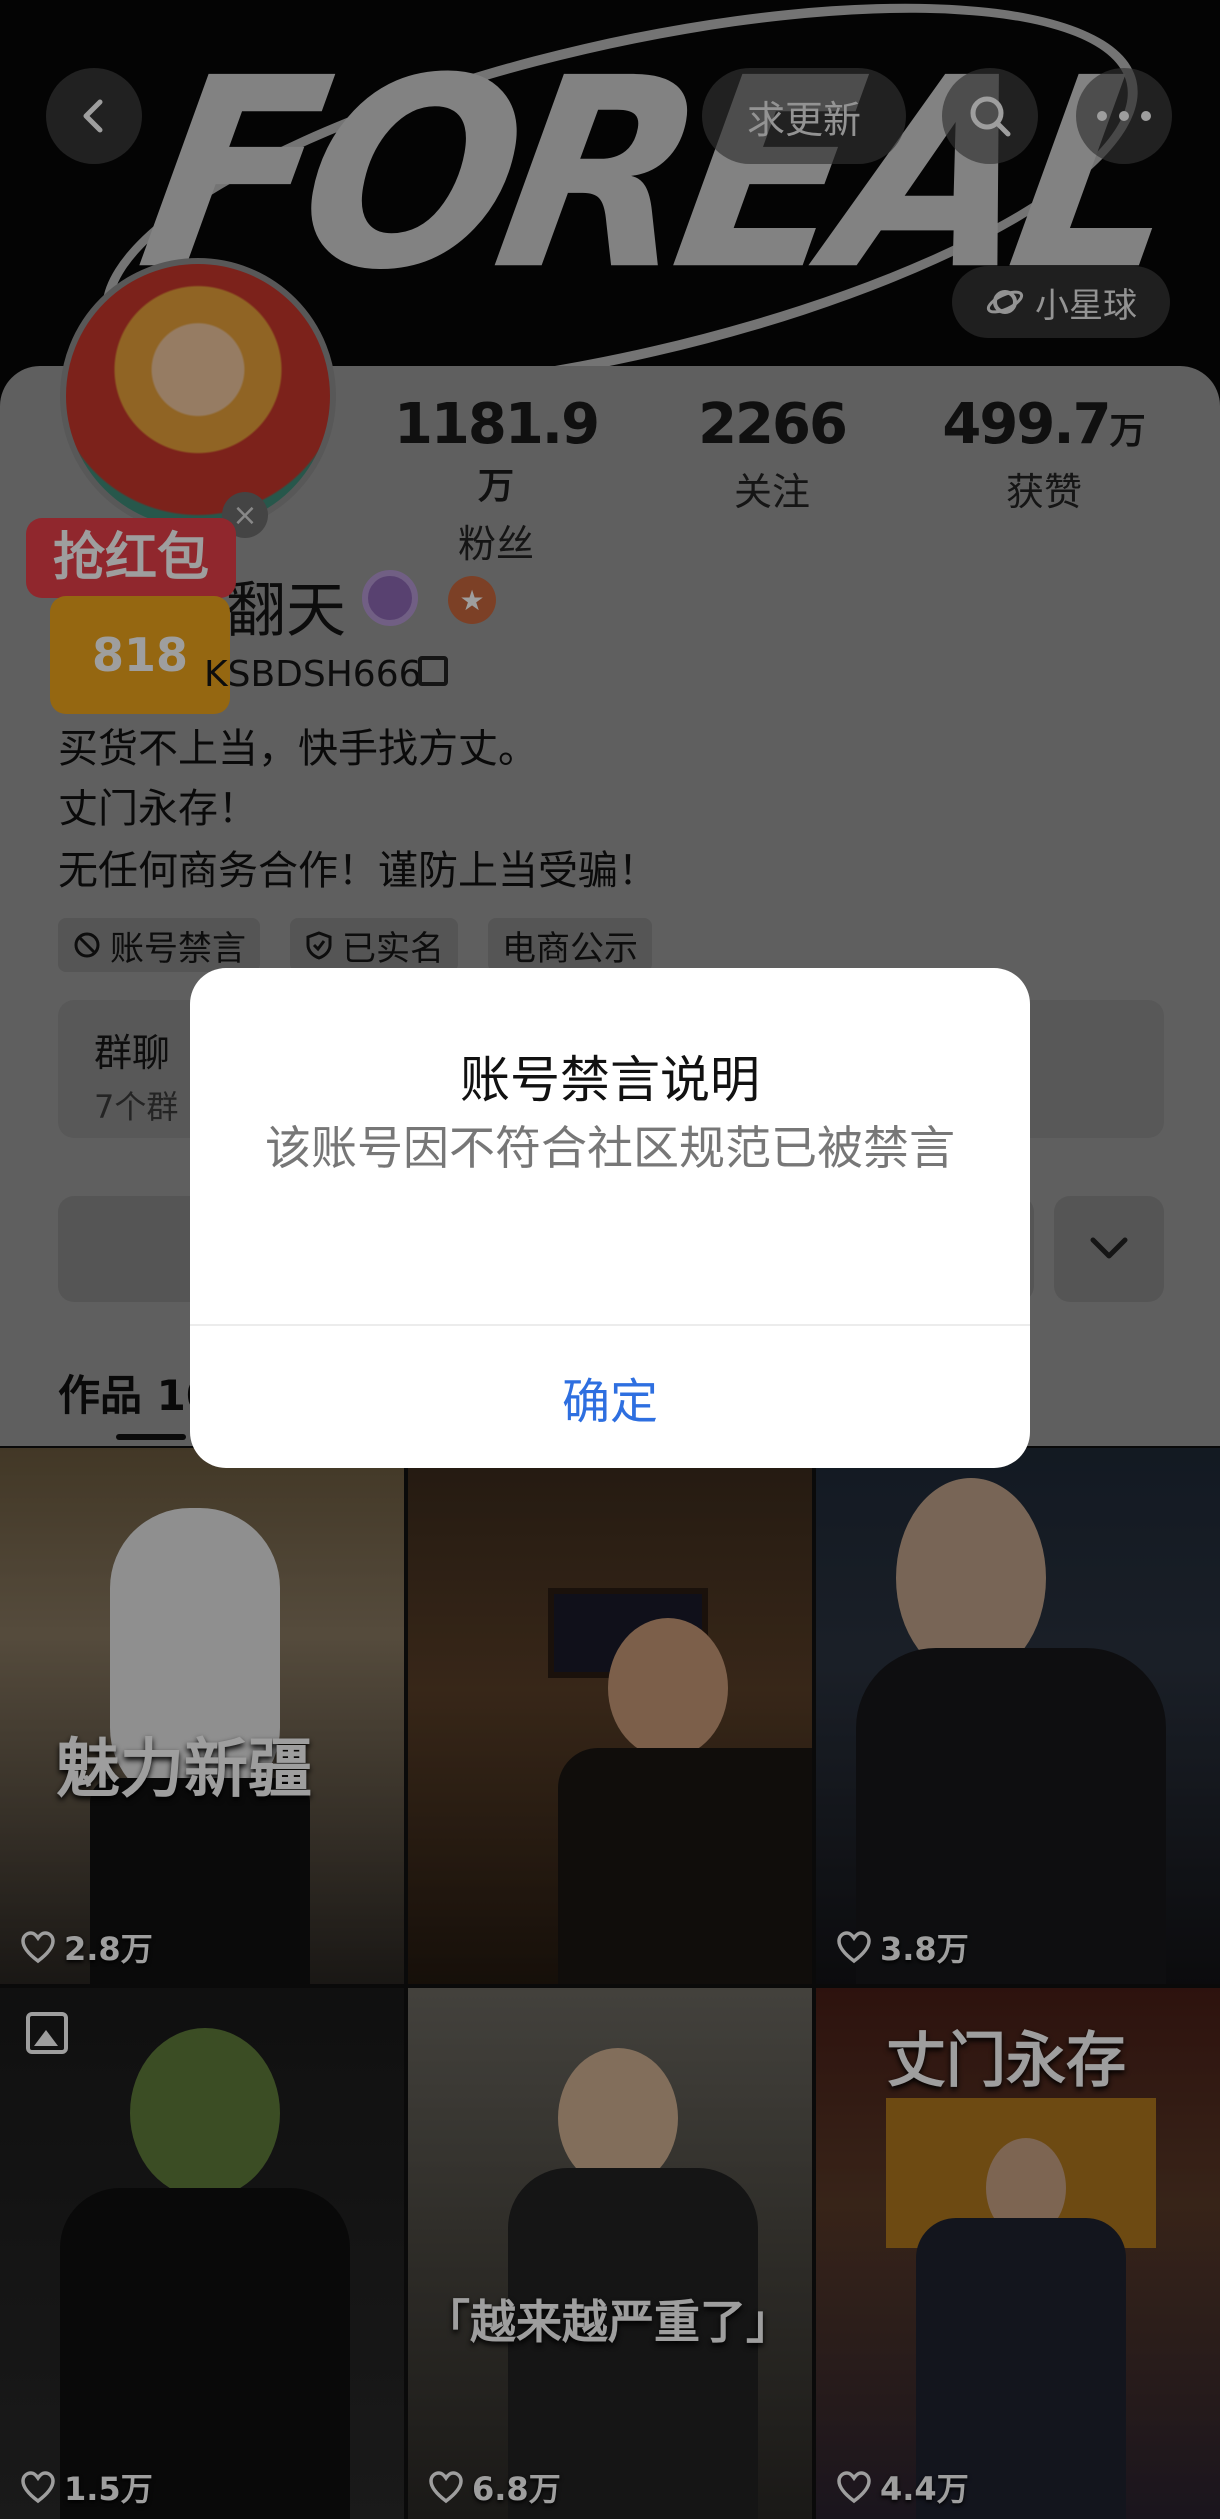  What do you see at coordinates (610, 1080) in the screenshot?
I see `dialog-title: 账号禁言说明` at bounding box center [610, 1080].